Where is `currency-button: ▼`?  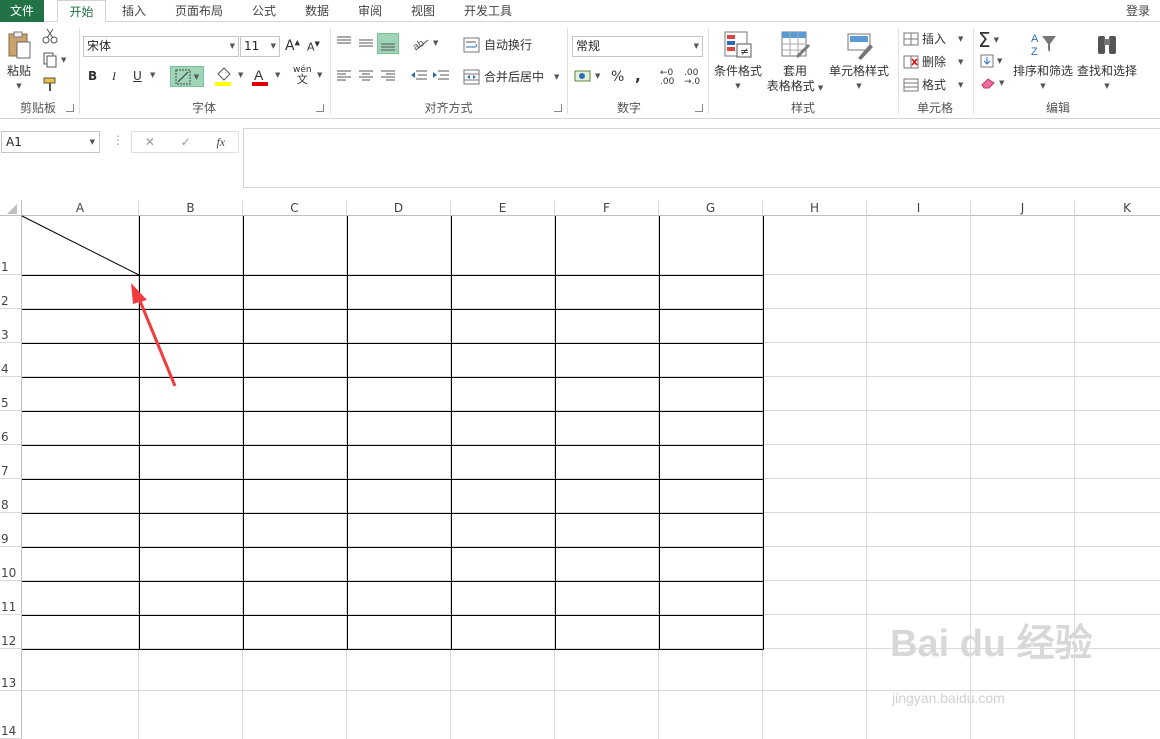
currency-button: ▼ is located at coordinates (587, 76).